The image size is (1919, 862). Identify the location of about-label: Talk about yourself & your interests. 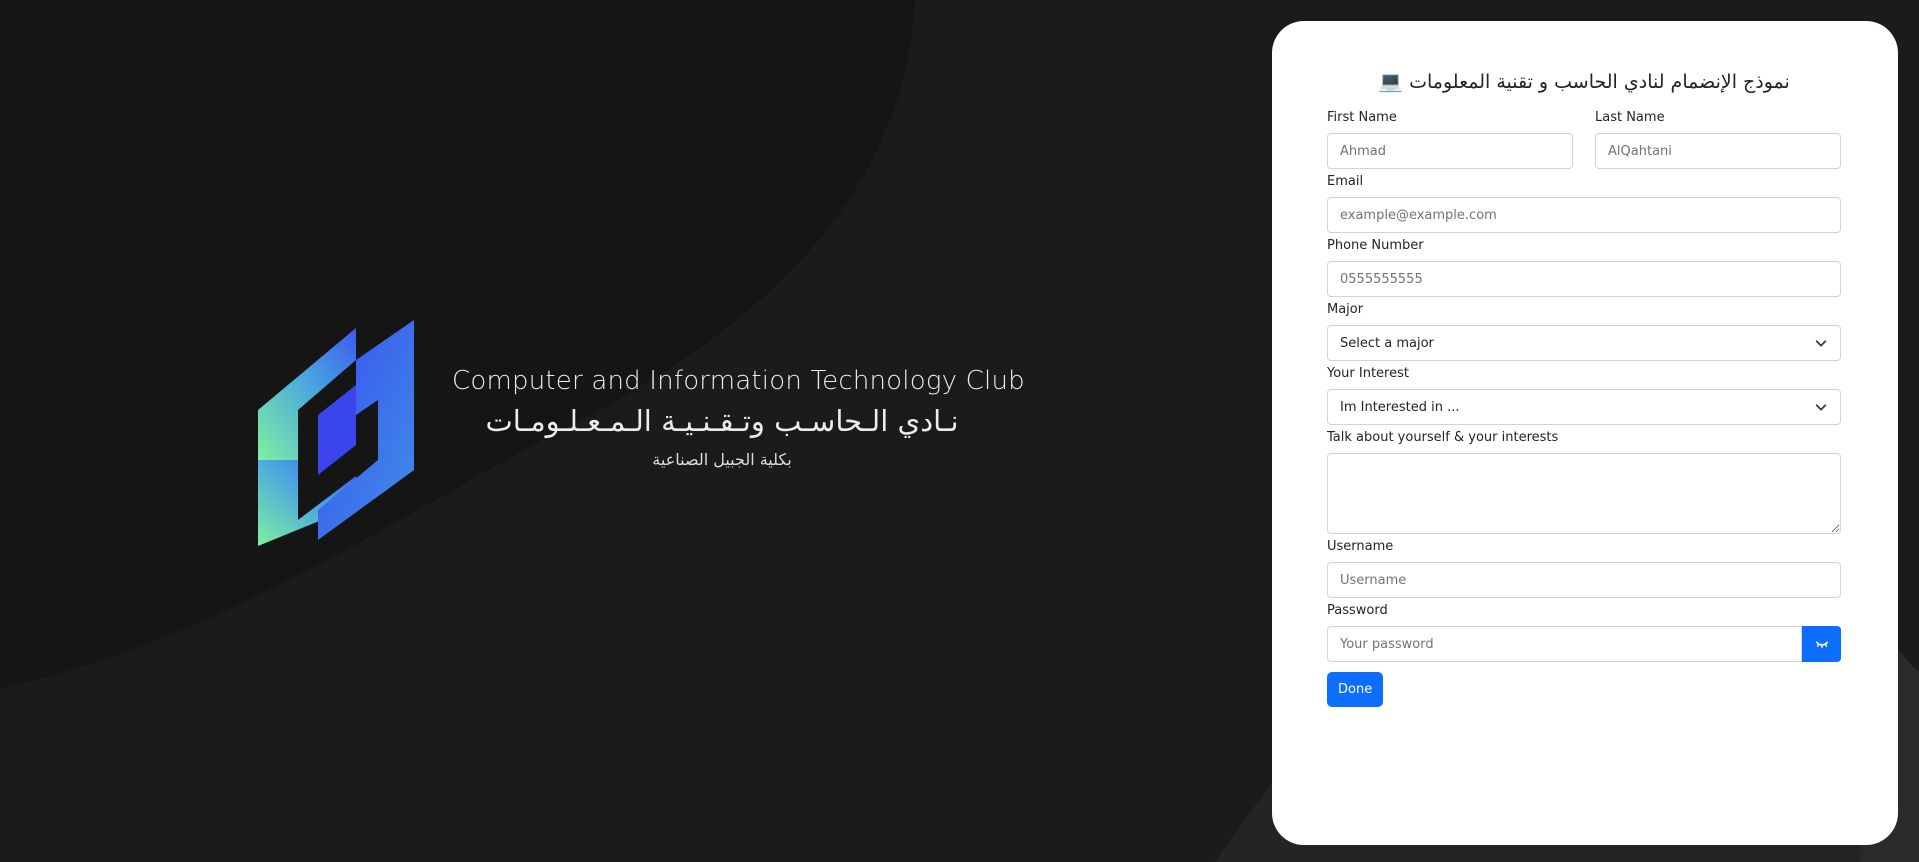
(1443, 437).